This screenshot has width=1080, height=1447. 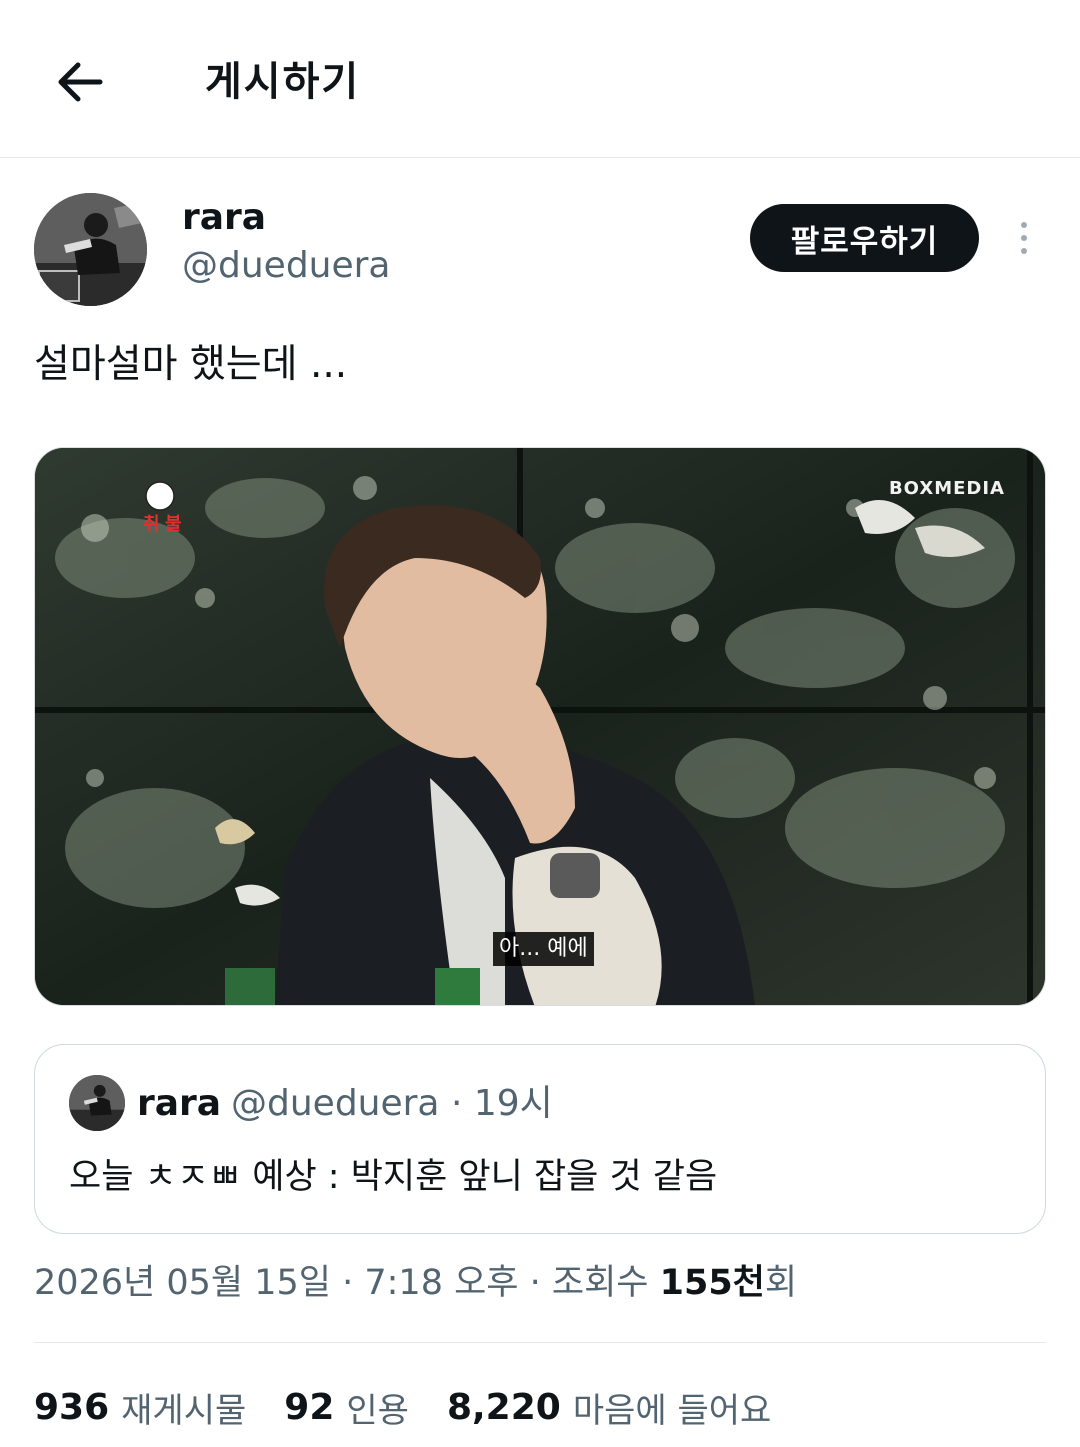 What do you see at coordinates (781, 1283) in the screenshot?
I see `views-suffix: 회` at bounding box center [781, 1283].